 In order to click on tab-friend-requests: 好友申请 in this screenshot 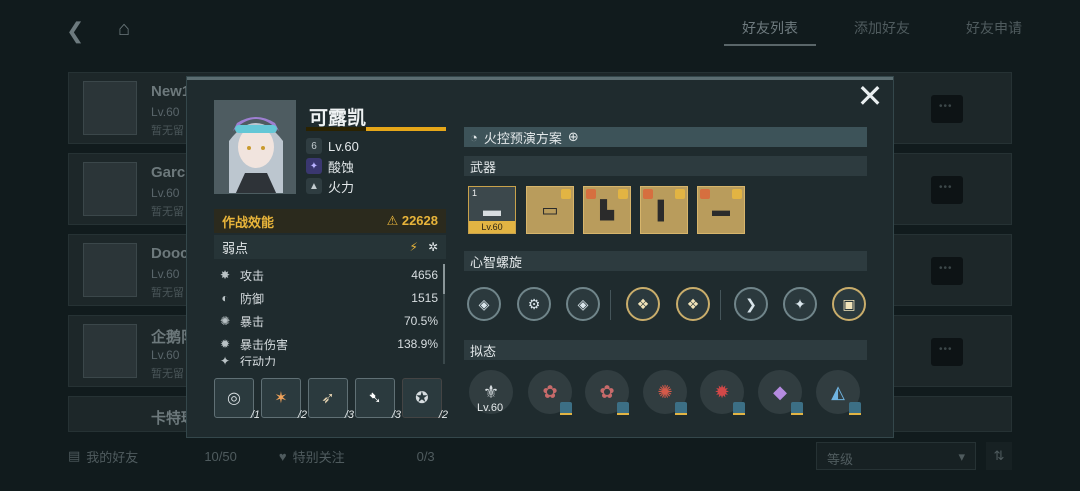, I will do `click(994, 32)`.